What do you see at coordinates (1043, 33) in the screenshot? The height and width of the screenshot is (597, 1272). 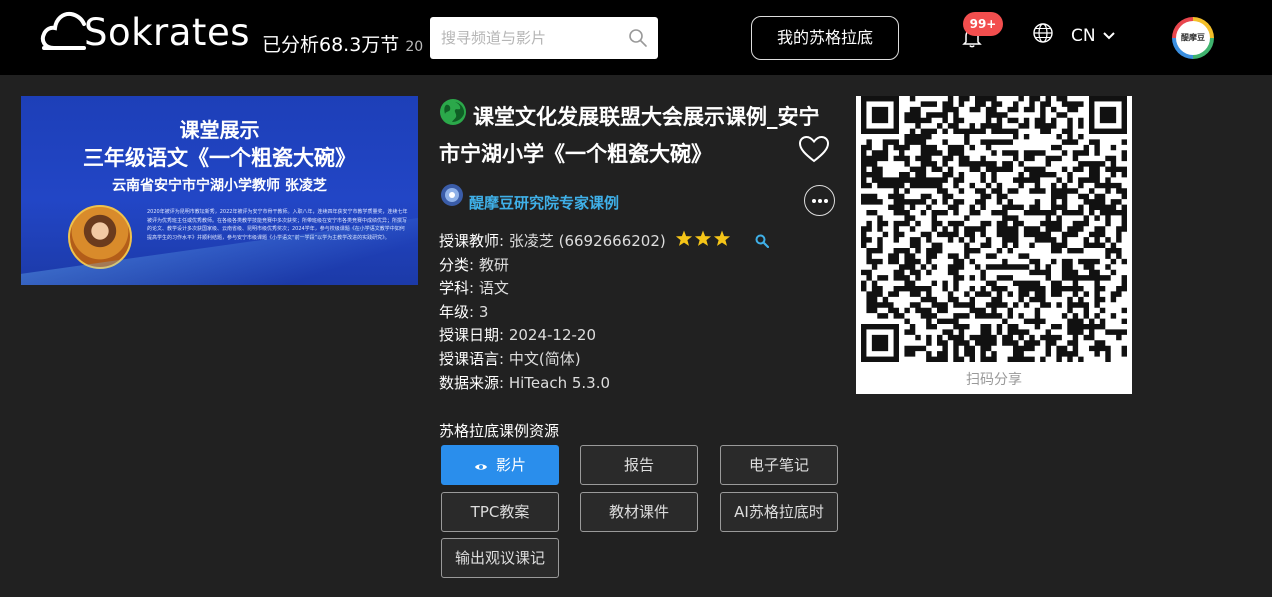 I see `globe-icon` at bounding box center [1043, 33].